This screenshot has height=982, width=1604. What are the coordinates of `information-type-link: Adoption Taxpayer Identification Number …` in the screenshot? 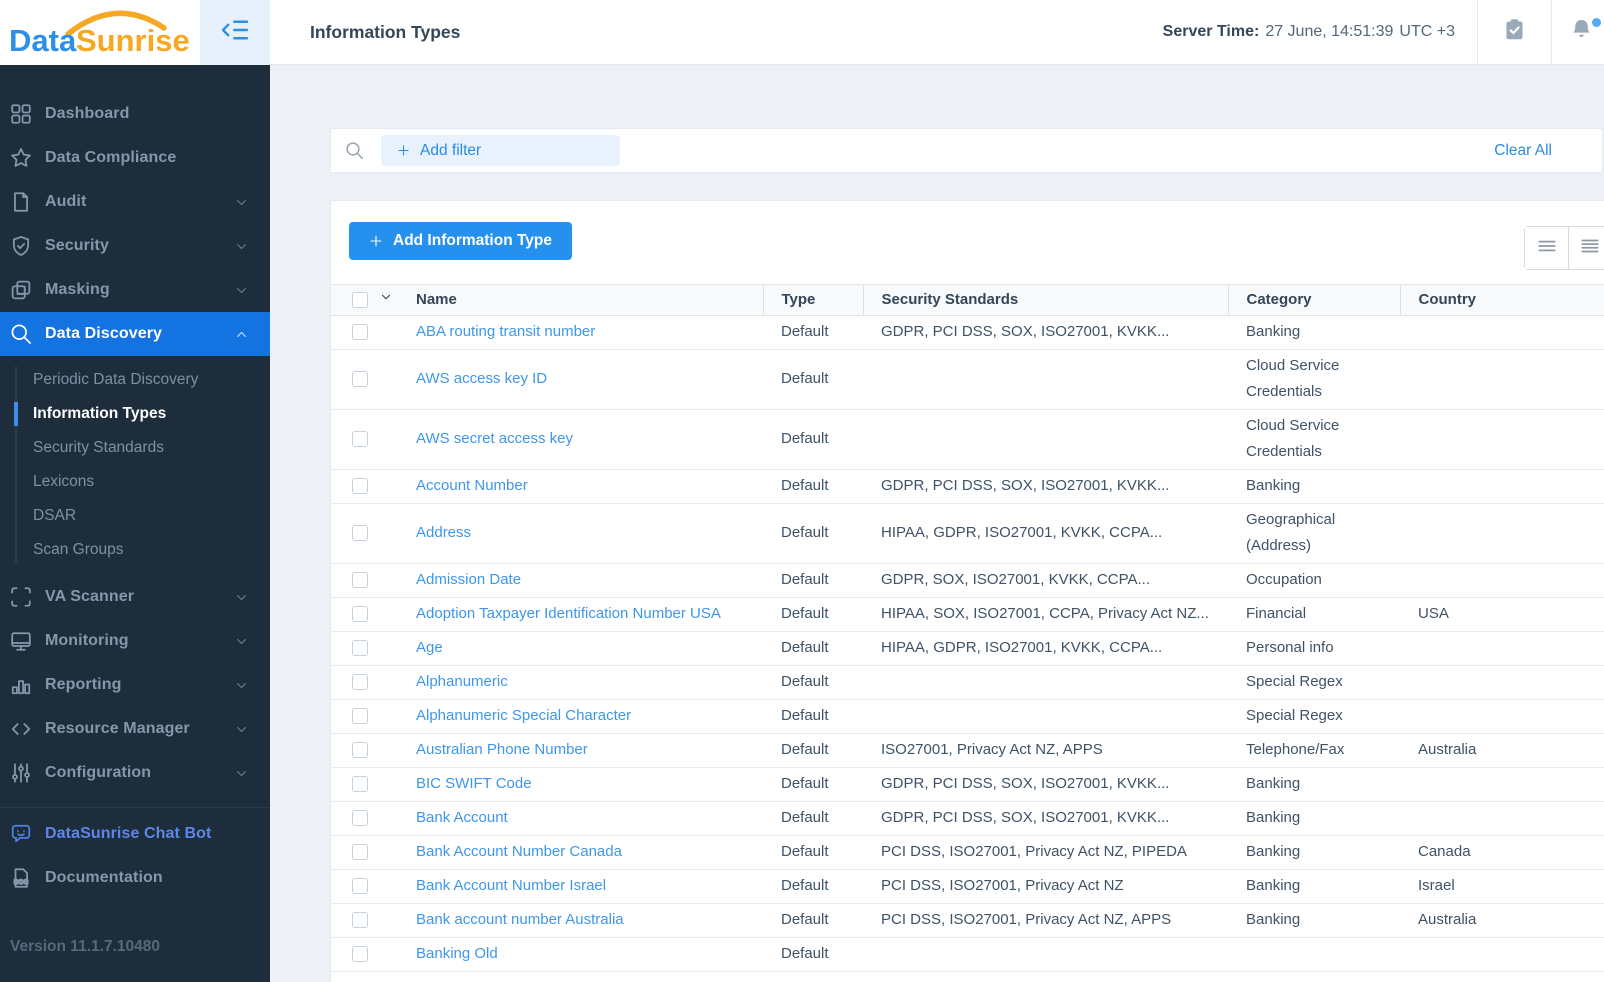 It's located at (568, 613).